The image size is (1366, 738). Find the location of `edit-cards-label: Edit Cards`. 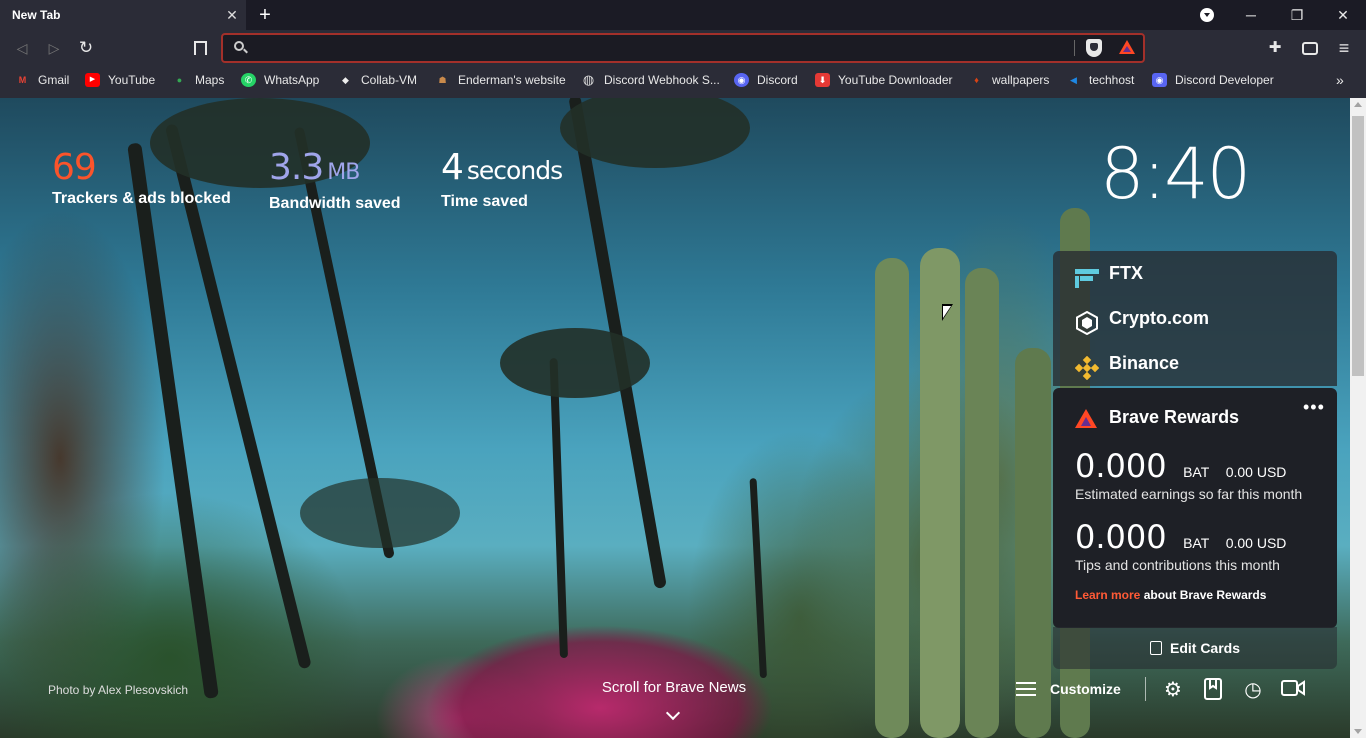

edit-cards-label: Edit Cards is located at coordinates (1204, 648).